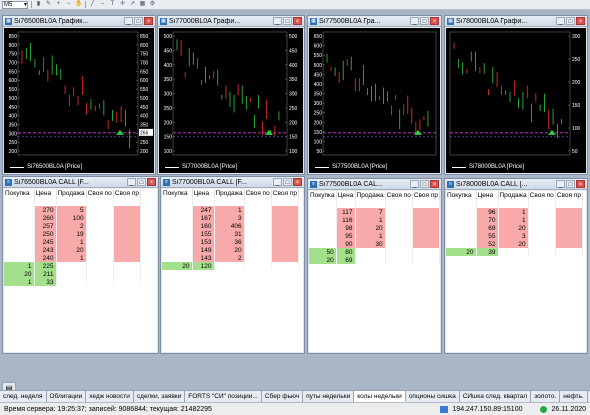  Describe the element at coordinates (72, 242) in the screenshot. I see `table-row: 245 1` at that location.